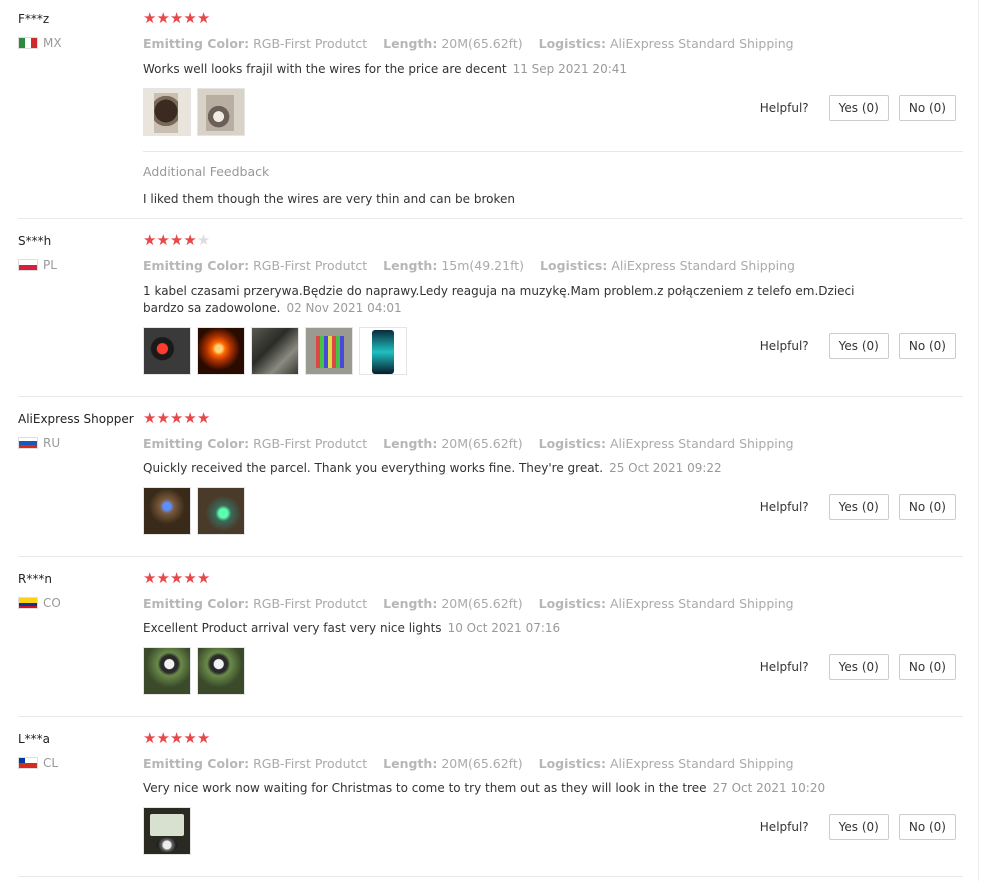 This screenshot has width=986, height=881. What do you see at coordinates (665, 468) in the screenshot?
I see `review-date: 25 Oct 2021 09:22` at bounding box center [665, 468].